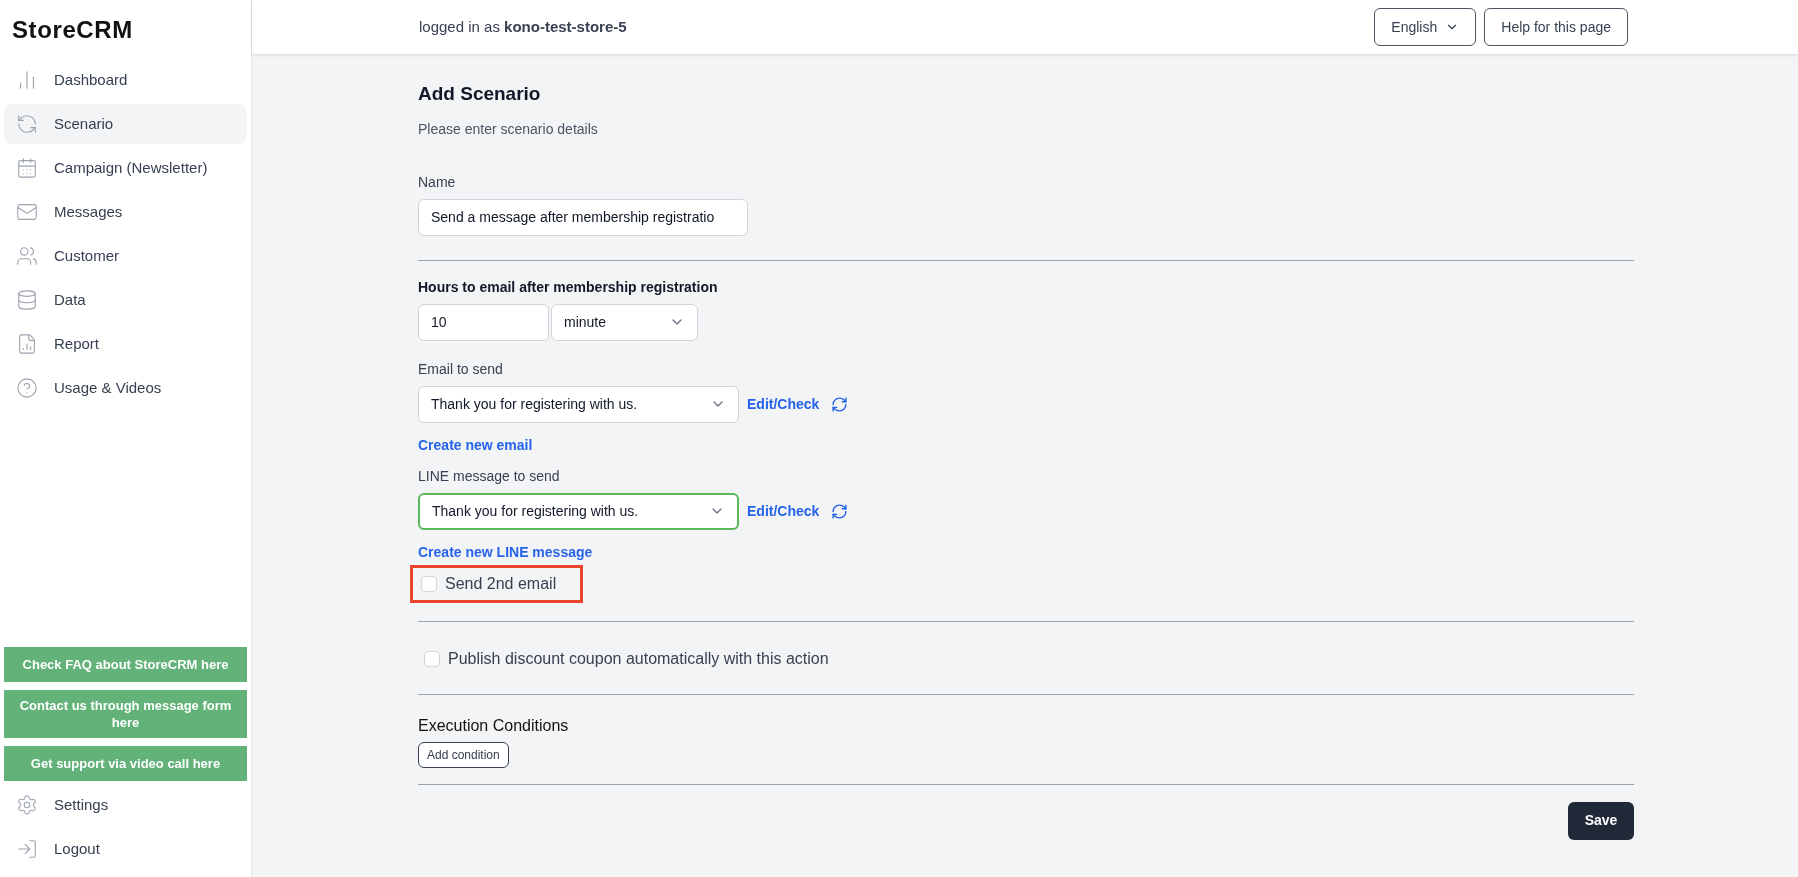 This screenshot has height=877, width=1798. What do you see at coordinates (475, 445) in the screenshot?
I see `create-email-link: Create new email` at bounding box center [475, 445].